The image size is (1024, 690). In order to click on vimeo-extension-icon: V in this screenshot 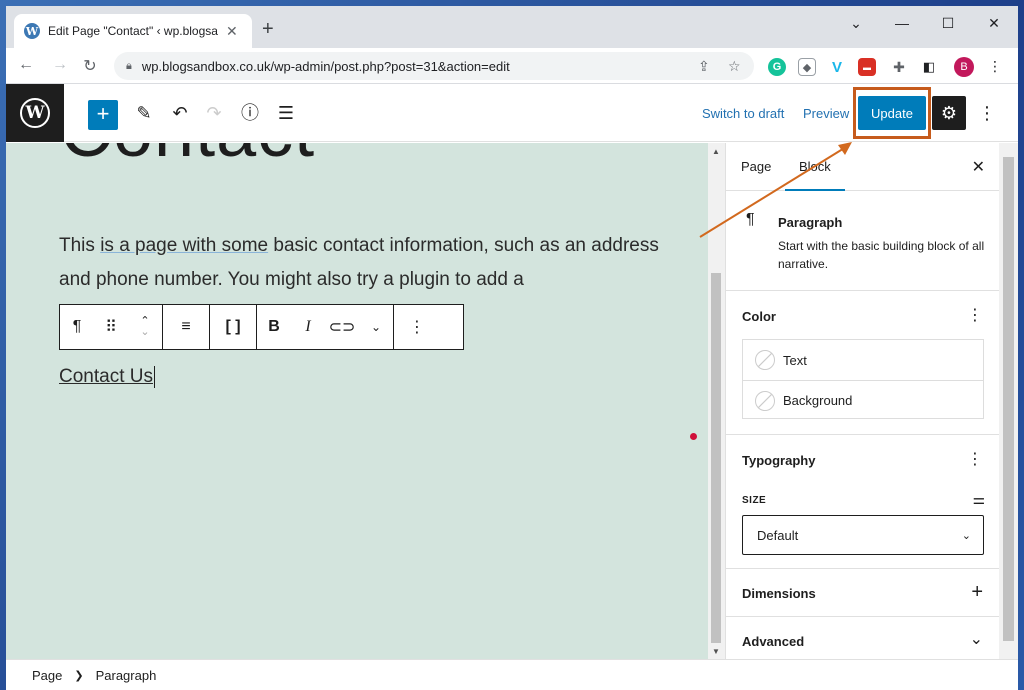, I will do `click(837, 67)`.